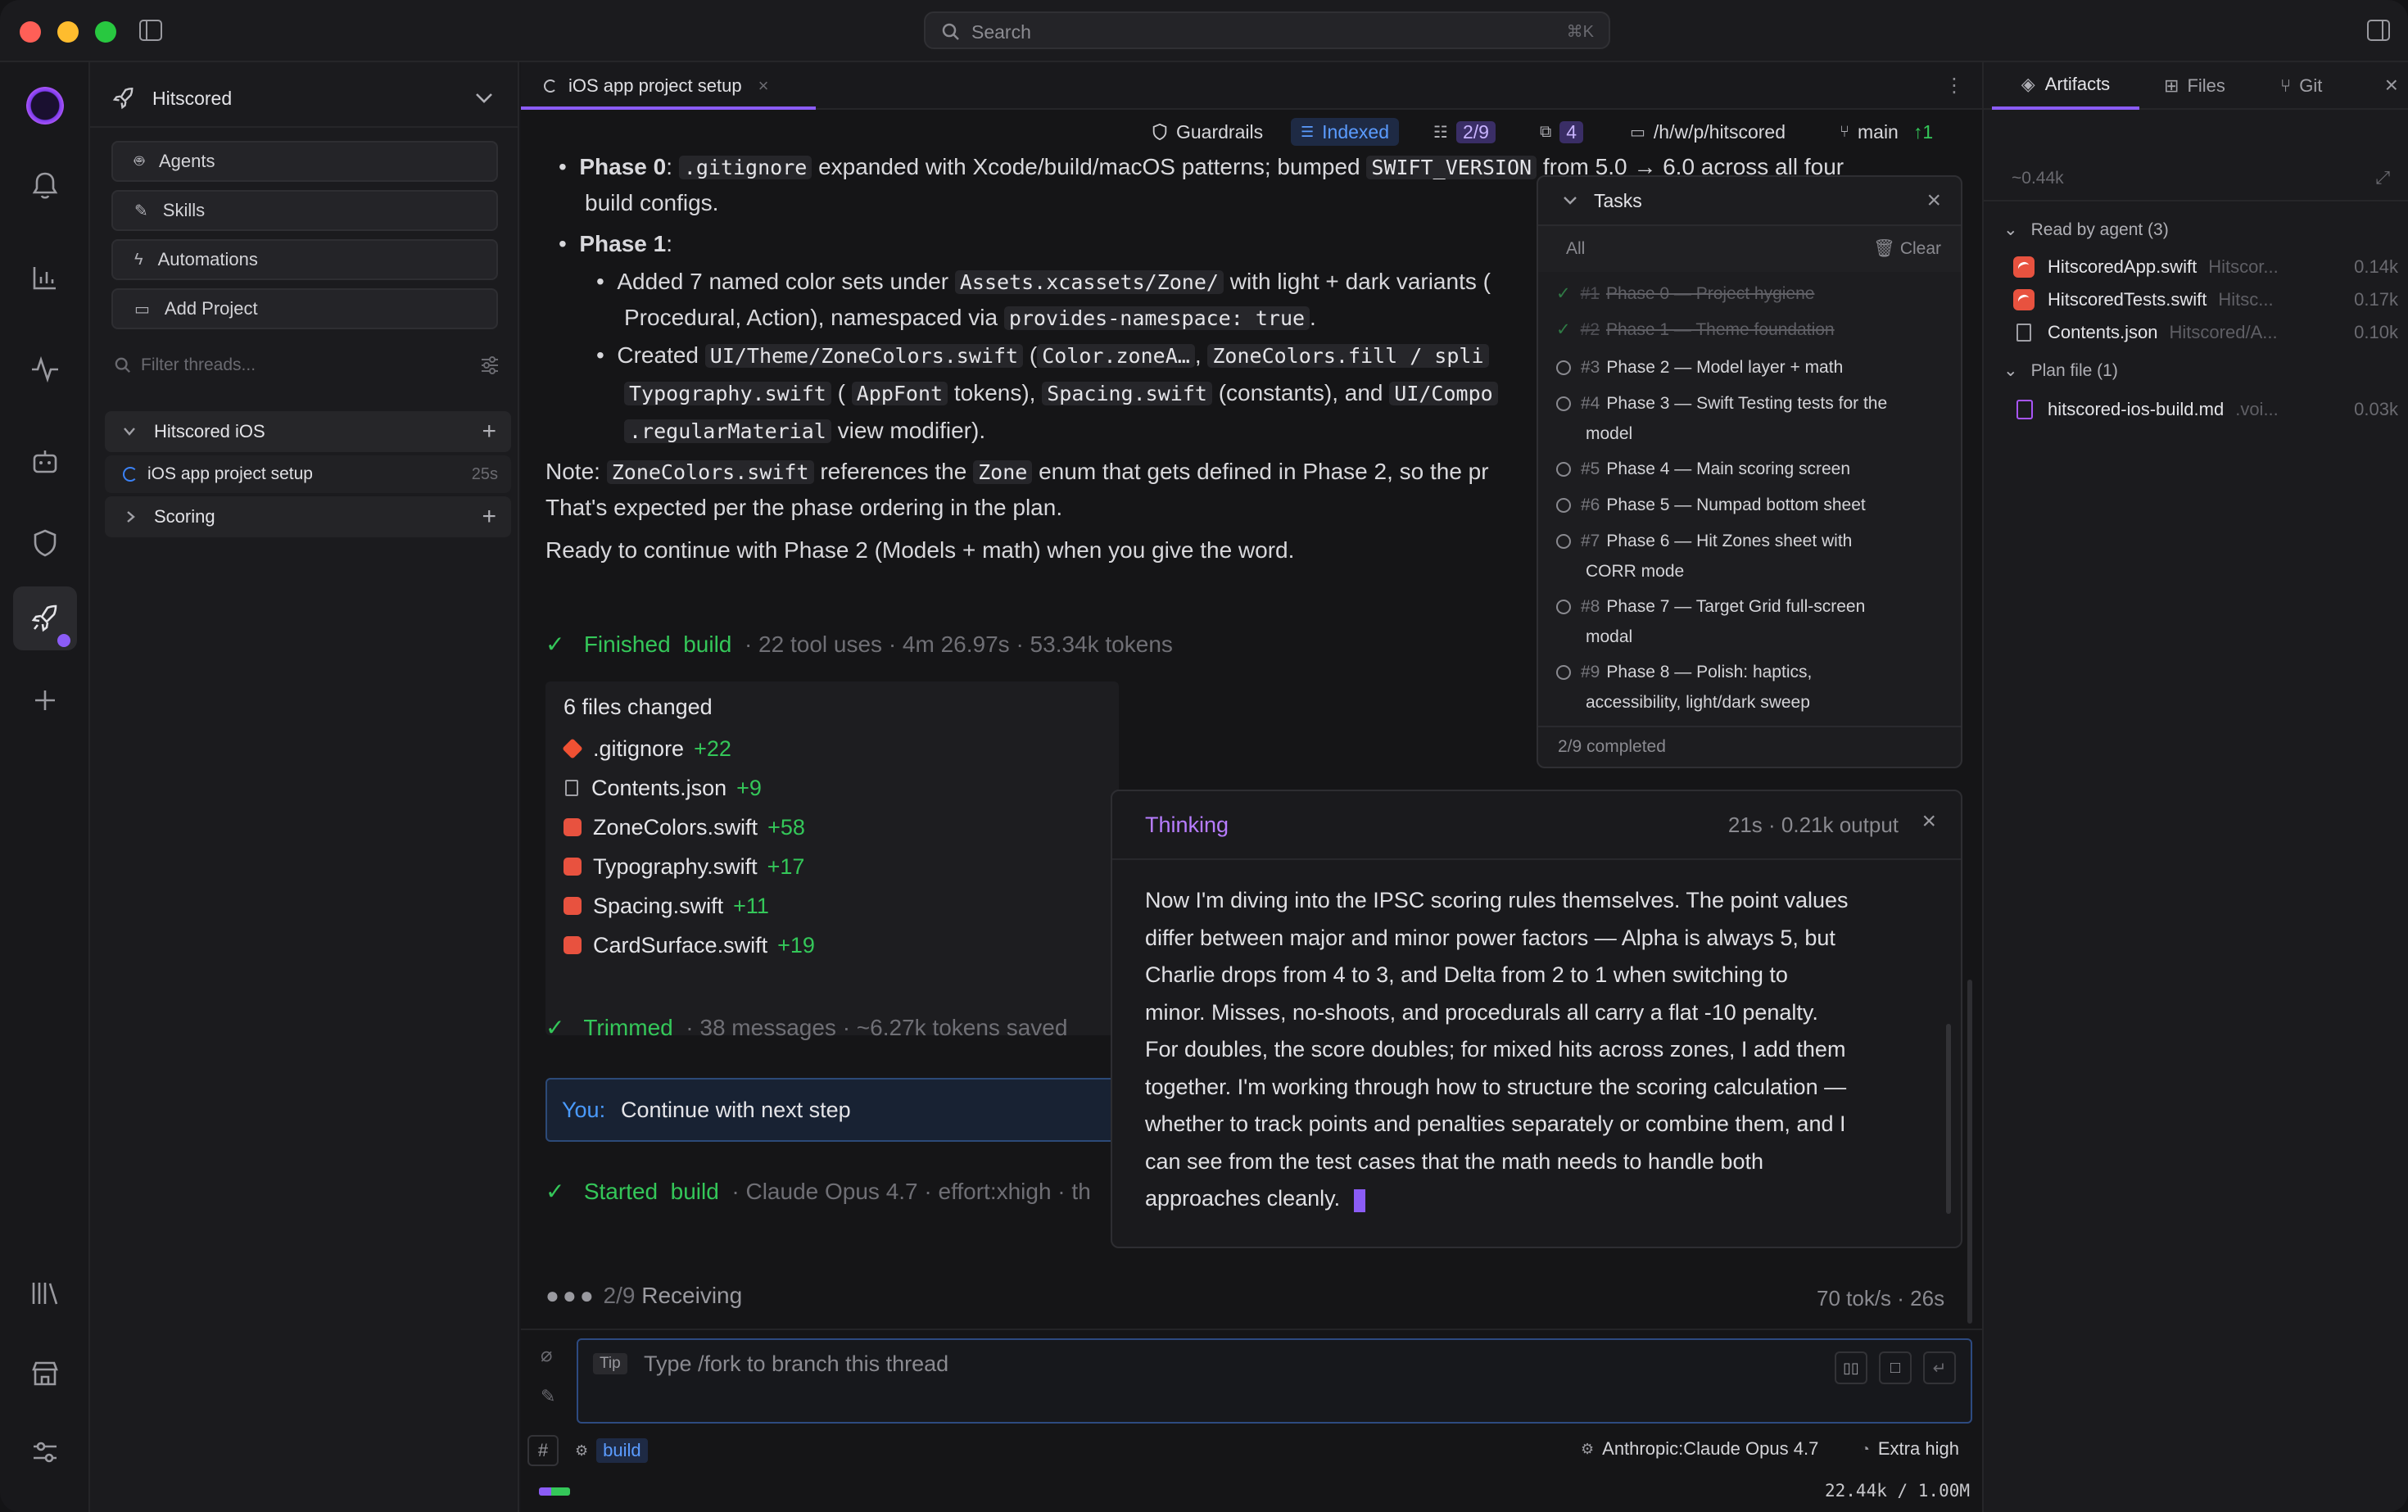 The height and width of the screenshot is (1512, 2408). Describe the element at coordinates (1907, 249) in the screenshot. I see `clear-tasks-button: 🗑︎ Clear` at that location.